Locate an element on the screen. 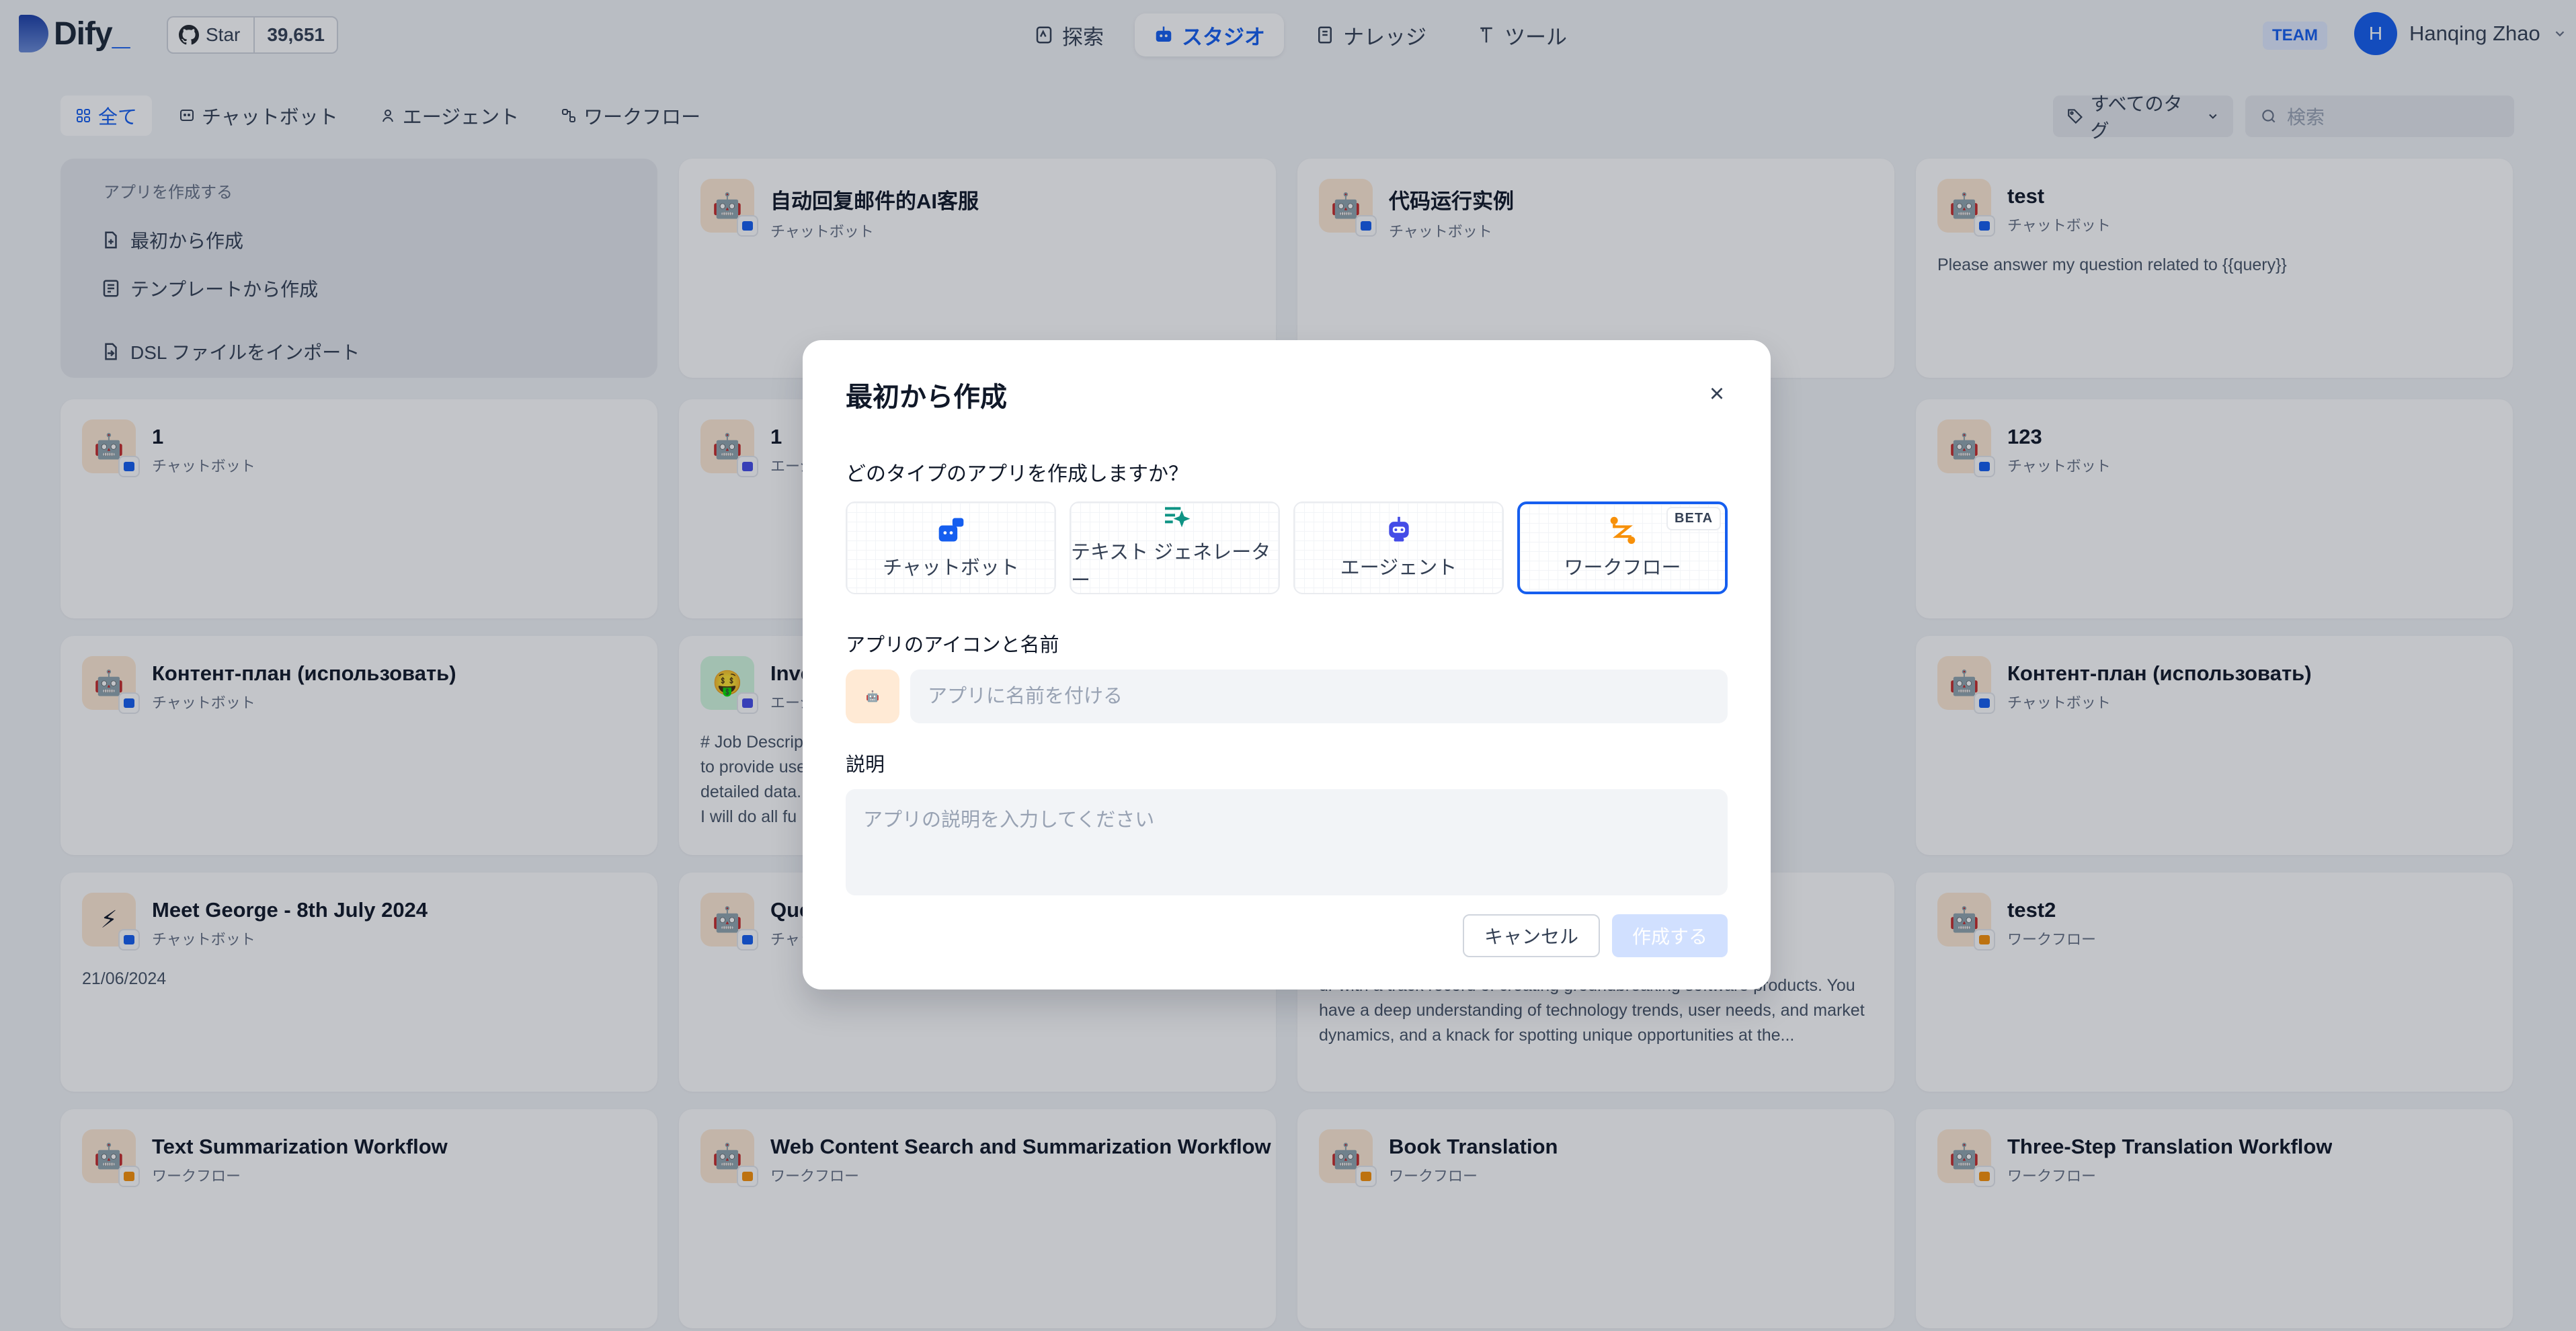 This screenshot has width=2576, height=1331. type-option-label: テキスト ジェネレーター is located at coordinates (1171, 567).